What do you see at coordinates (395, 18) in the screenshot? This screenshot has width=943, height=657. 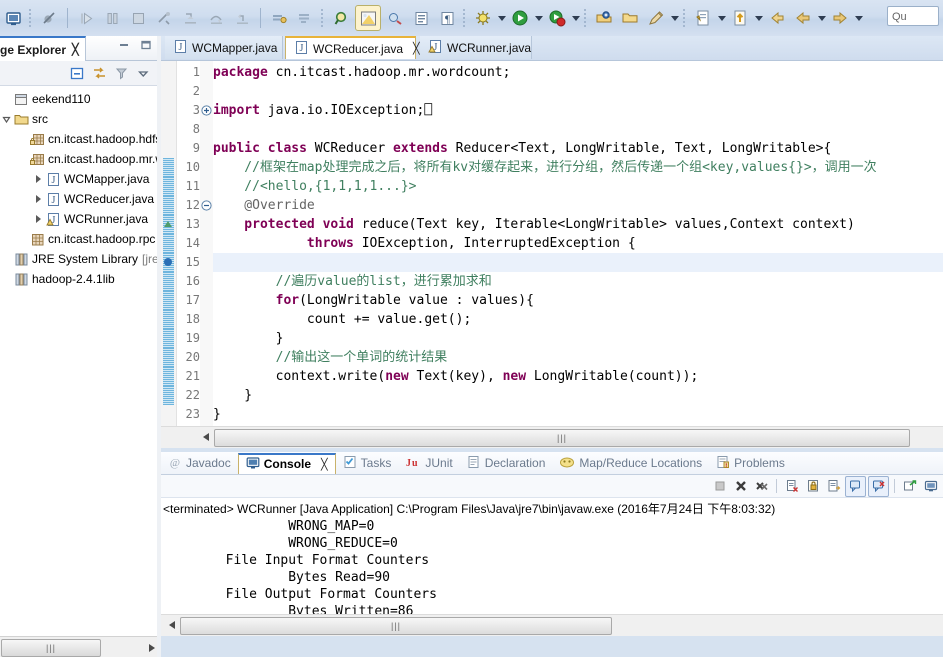 I see `open-type-icon` at bounding box center [395, 18].